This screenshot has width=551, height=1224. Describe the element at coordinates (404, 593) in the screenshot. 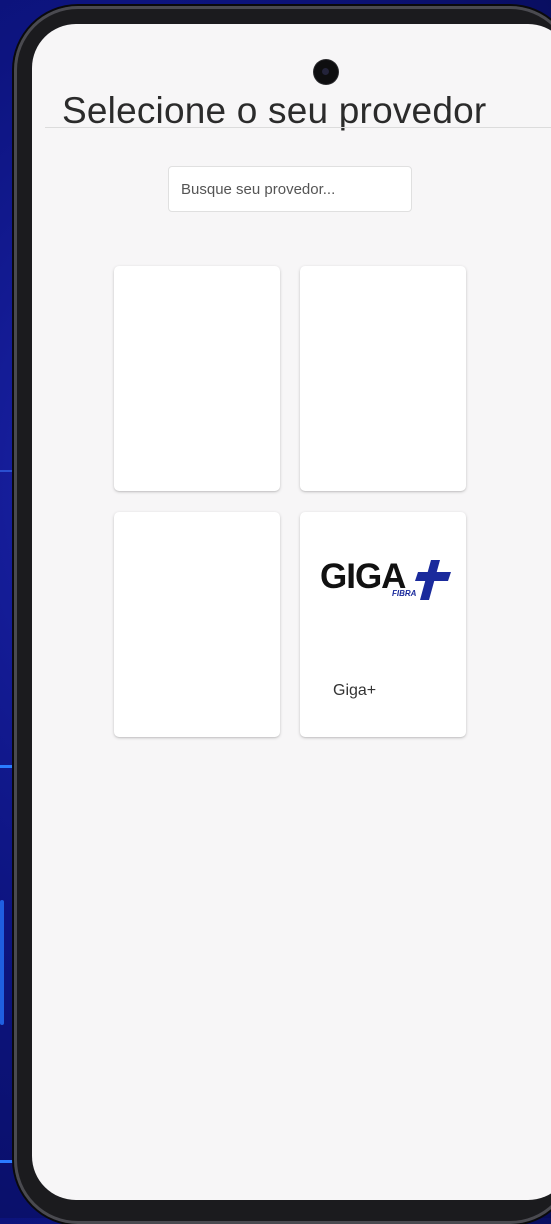

I see `giga-logo-subtext: FIBRA` at that location.